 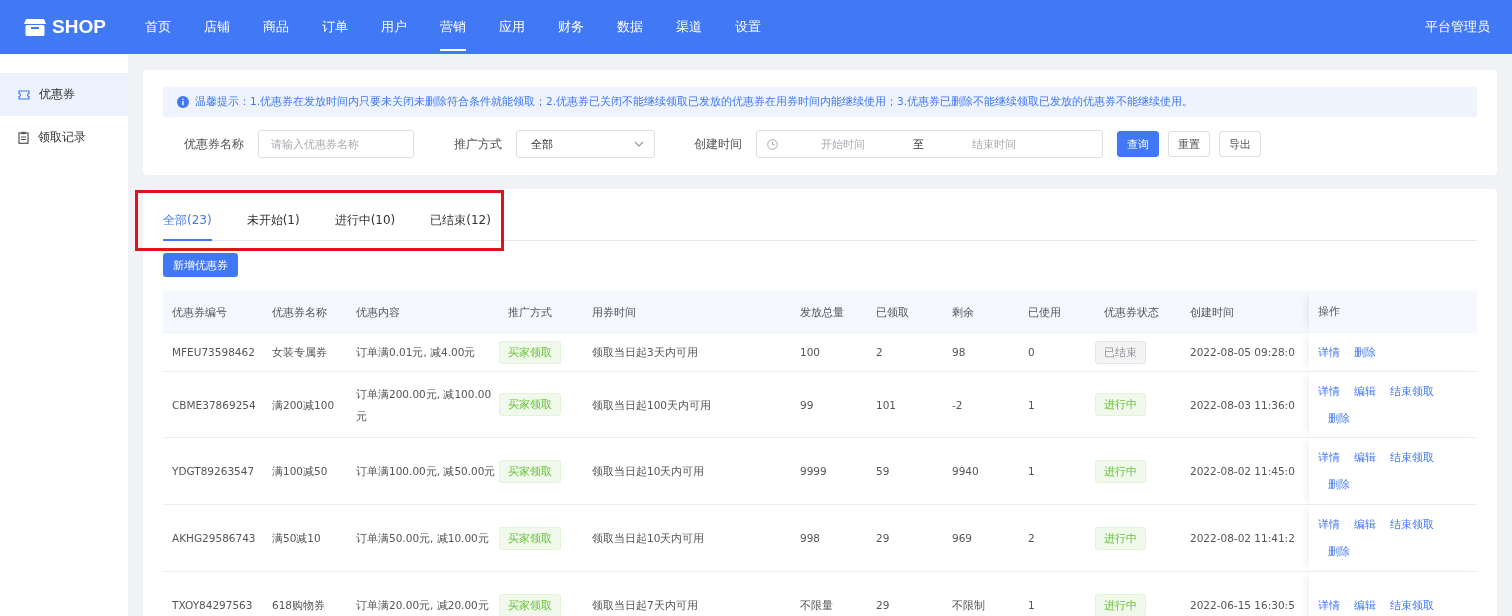 I want to click on table-cell-text: 领取当日起10天内可用, so click(x=648, y=538).